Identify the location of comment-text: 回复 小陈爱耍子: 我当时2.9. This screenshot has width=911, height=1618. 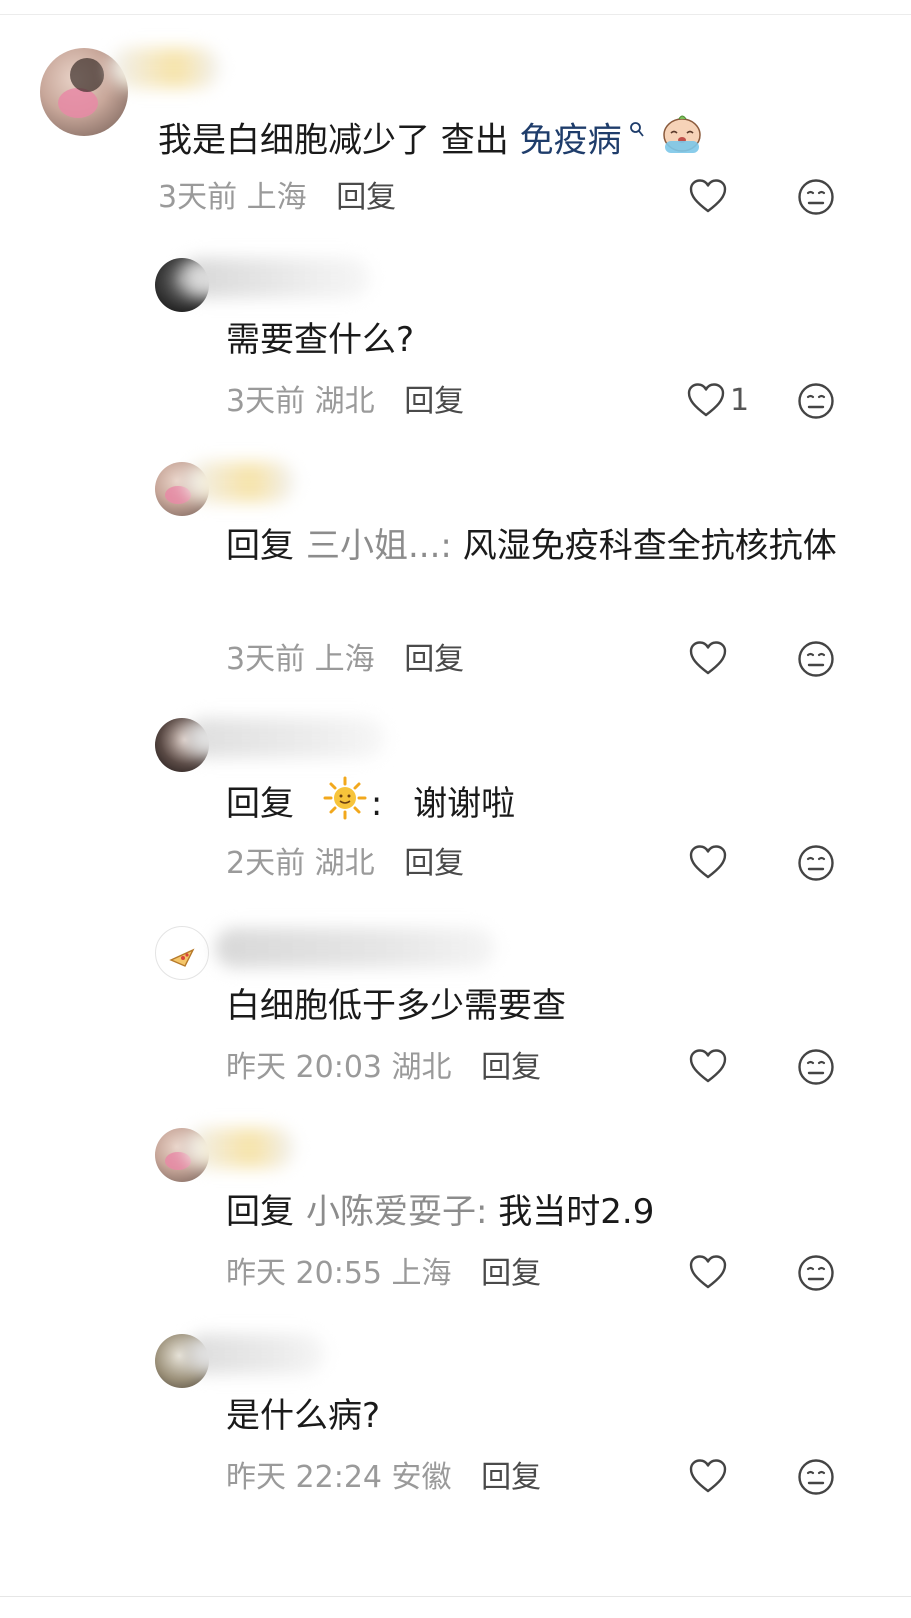
(440, 1212).